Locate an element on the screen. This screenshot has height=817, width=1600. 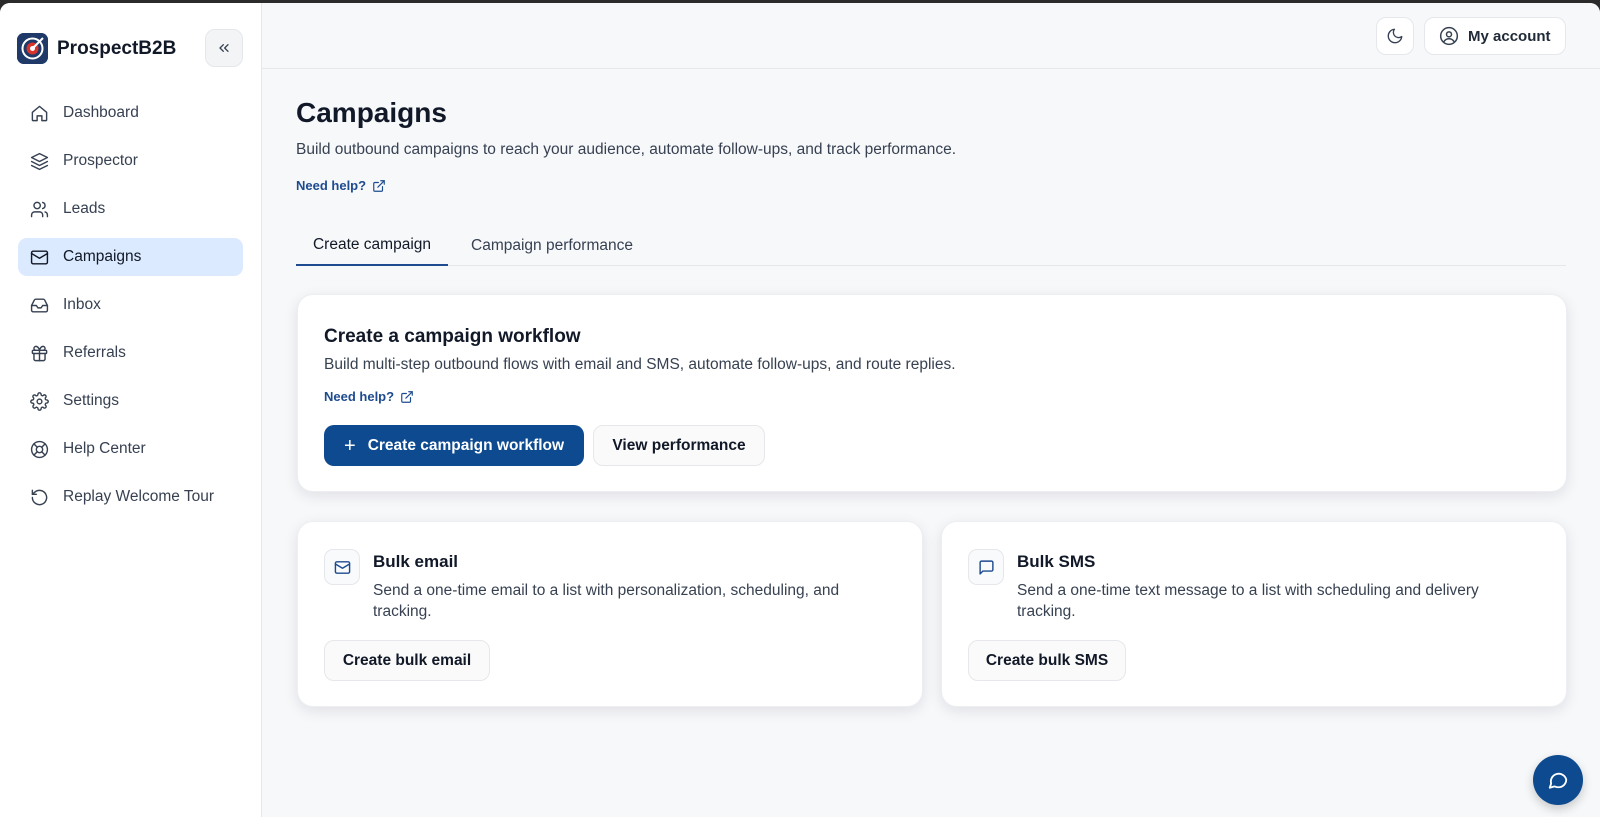
bulk-sms-icon-box is located at coordinates (986, 567).